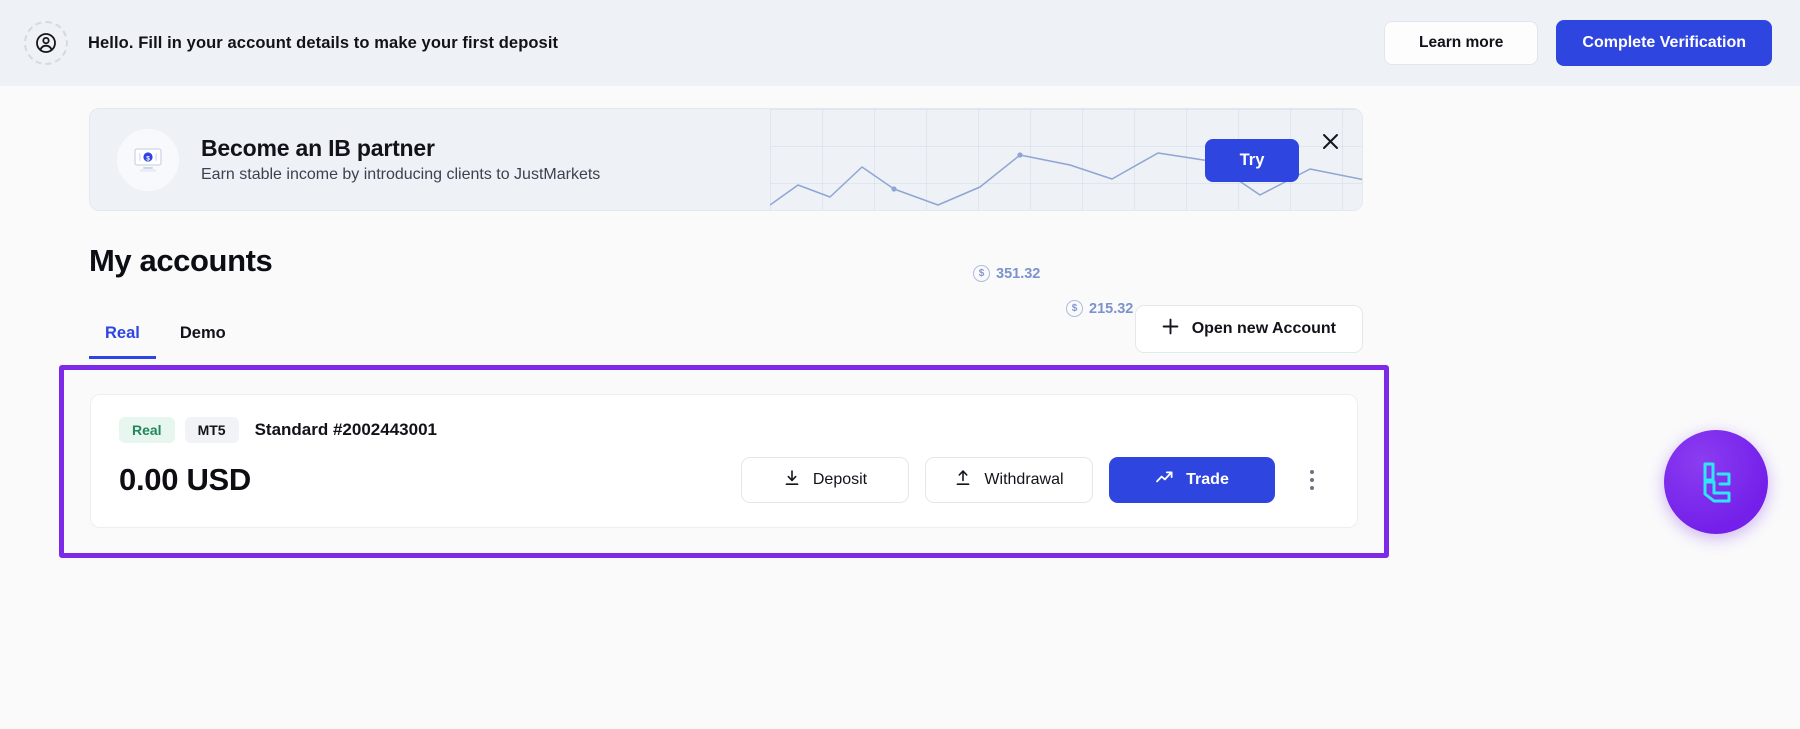  What do you see at coordinates (792, 480) in the screenshot?
I see `download-icon` at bounding box center [792, 480].